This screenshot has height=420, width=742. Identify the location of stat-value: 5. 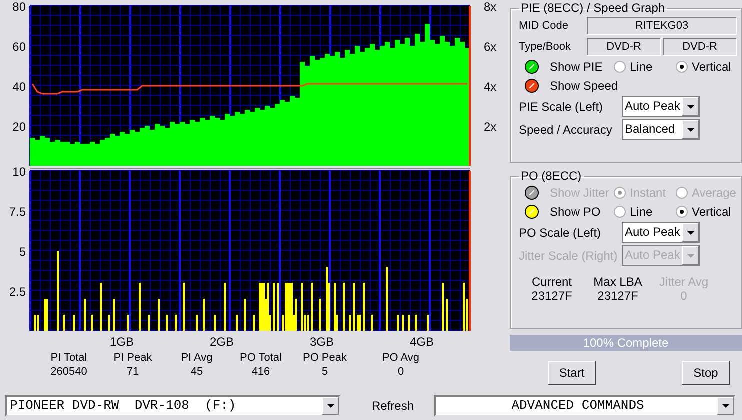
(325, 372).